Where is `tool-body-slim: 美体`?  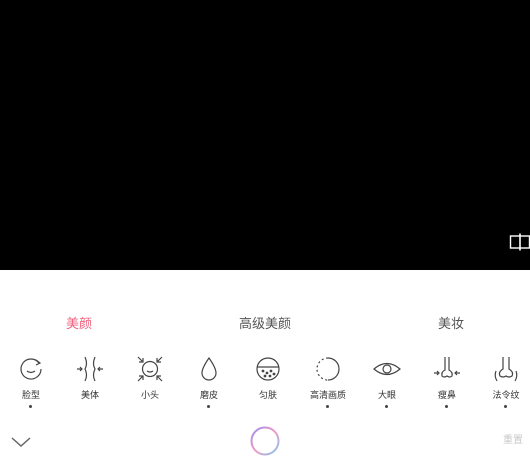
tool-body-slim: 美体 is located at coordinates (90, 382).